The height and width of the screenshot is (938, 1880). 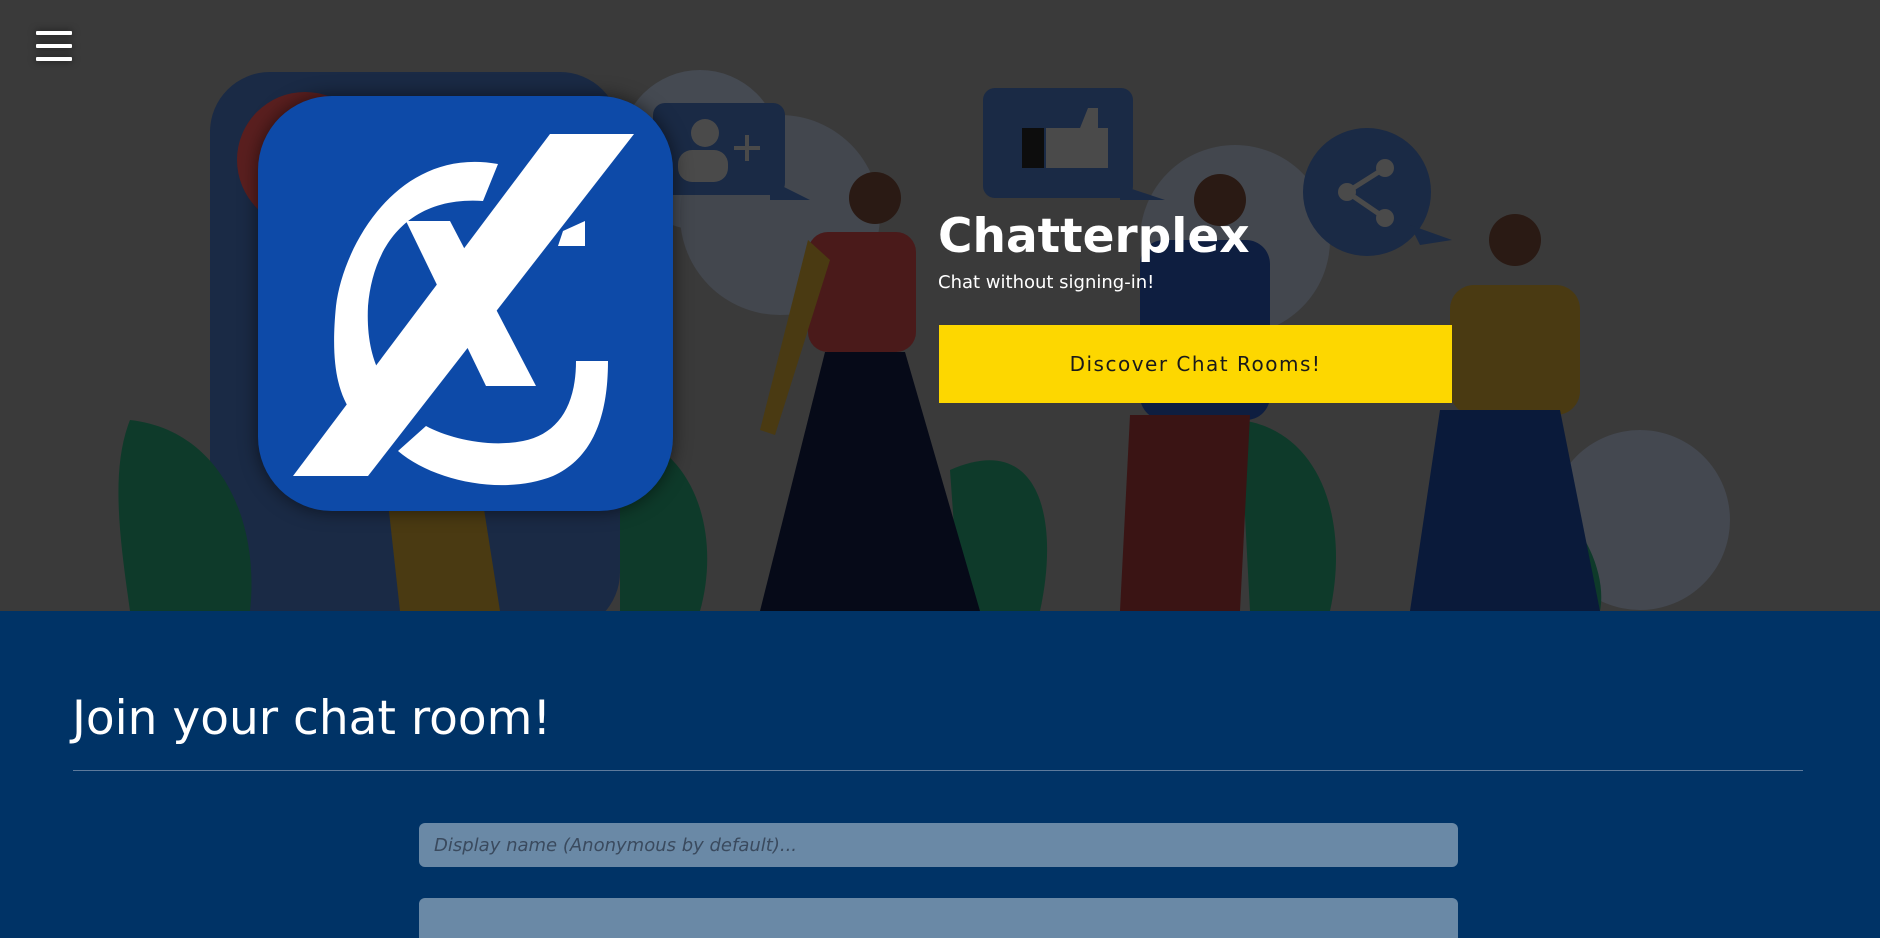 I want to click on hero-text-block: Chatterplex Chat without signing-in!, so click(x=1198, y=250).